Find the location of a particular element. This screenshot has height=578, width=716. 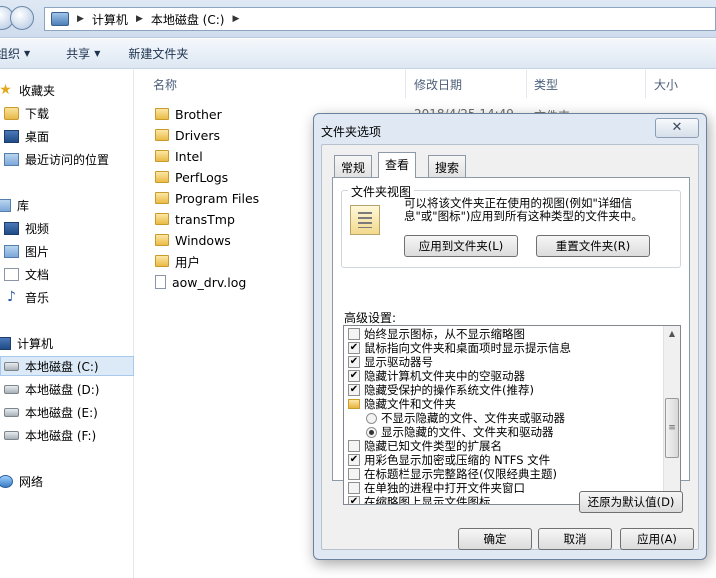

sidebar-item-videos: 视频 is located at coordinates (71, 228).